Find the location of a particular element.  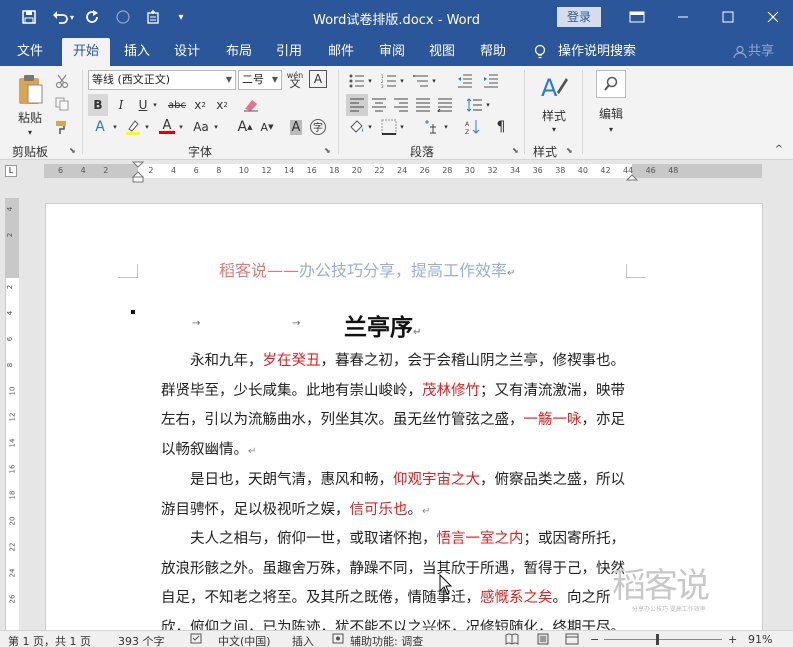

char-shading-icon: A is located at coordinates (296, 127).